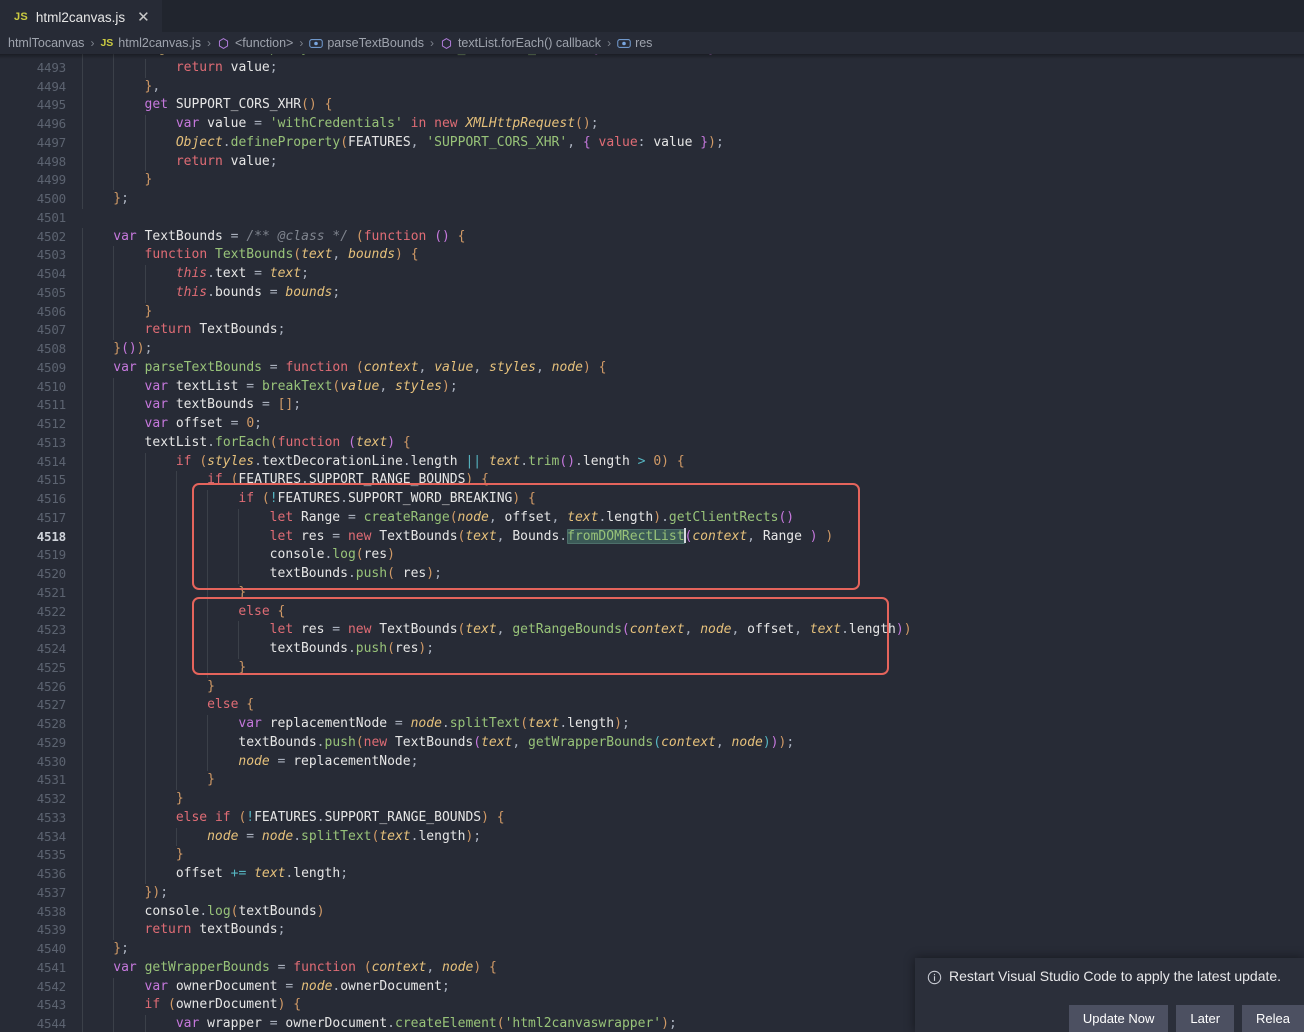 The image size is (1304, 1032). What do you see at coordinates (153, 87) in the screenshot?
I see `code-text: },` at bounding box center [153, 87].